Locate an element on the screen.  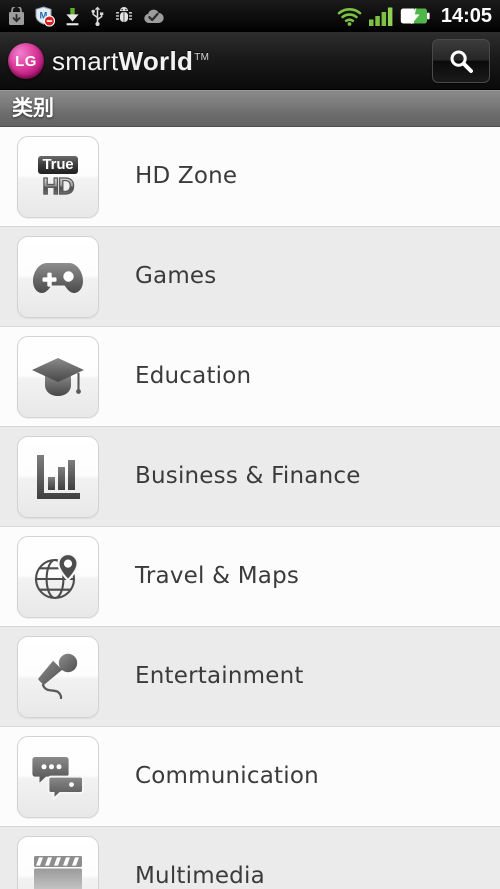
brand-logo: LG smartWorldTM is located at coordinates (220, 60).